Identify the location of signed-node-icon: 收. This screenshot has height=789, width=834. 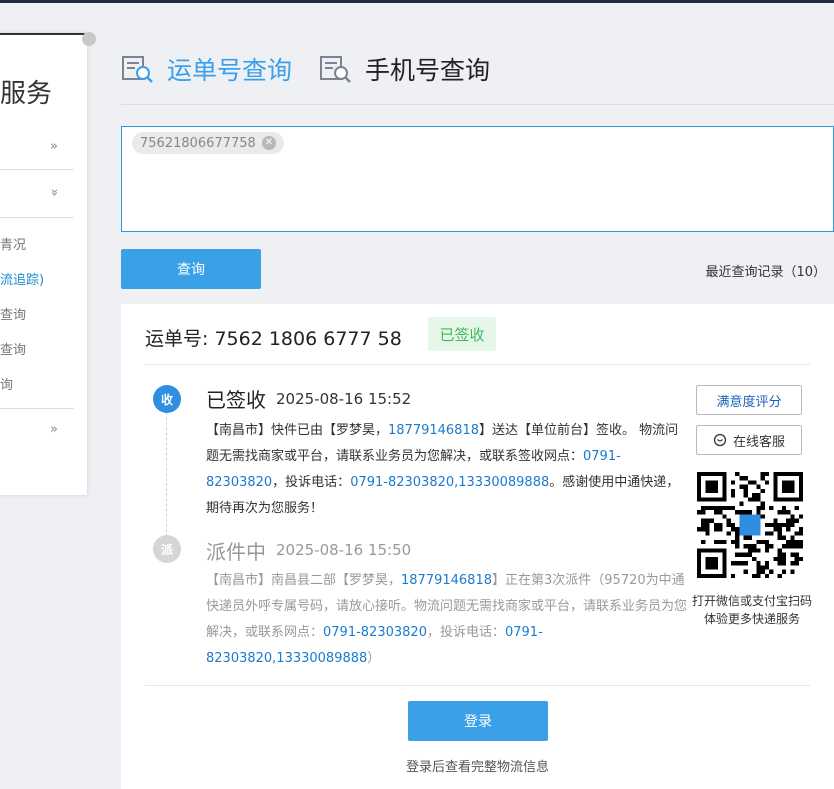
(167, 399).